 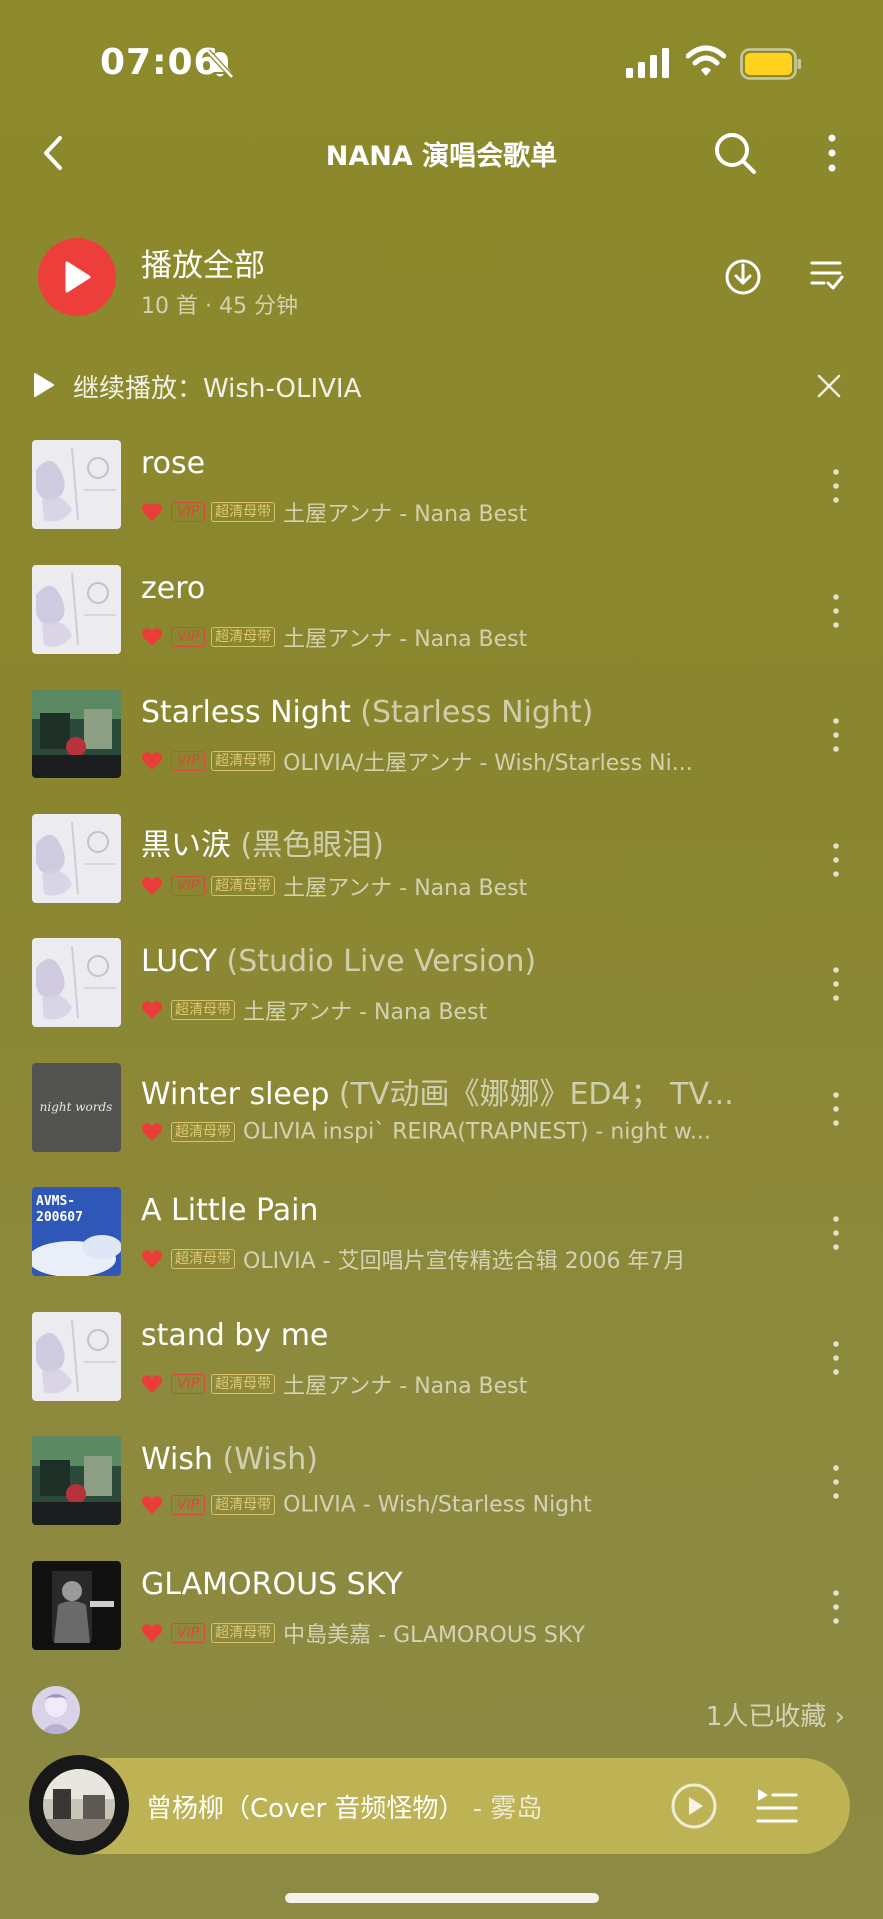 I want to click on song-title: rose, so click(x=173, y=463).